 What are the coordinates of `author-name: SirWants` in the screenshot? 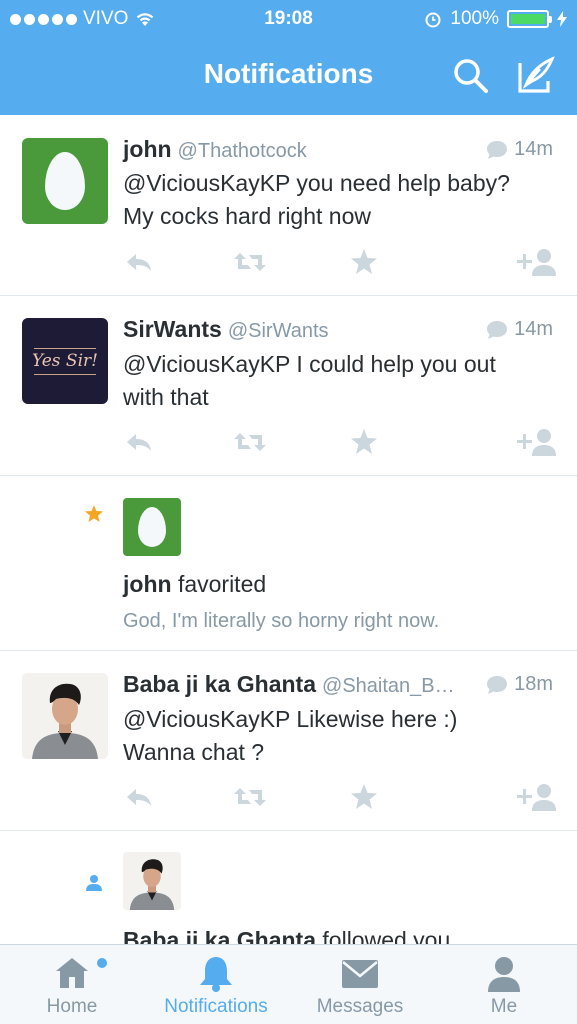 It's located at (172, 329).